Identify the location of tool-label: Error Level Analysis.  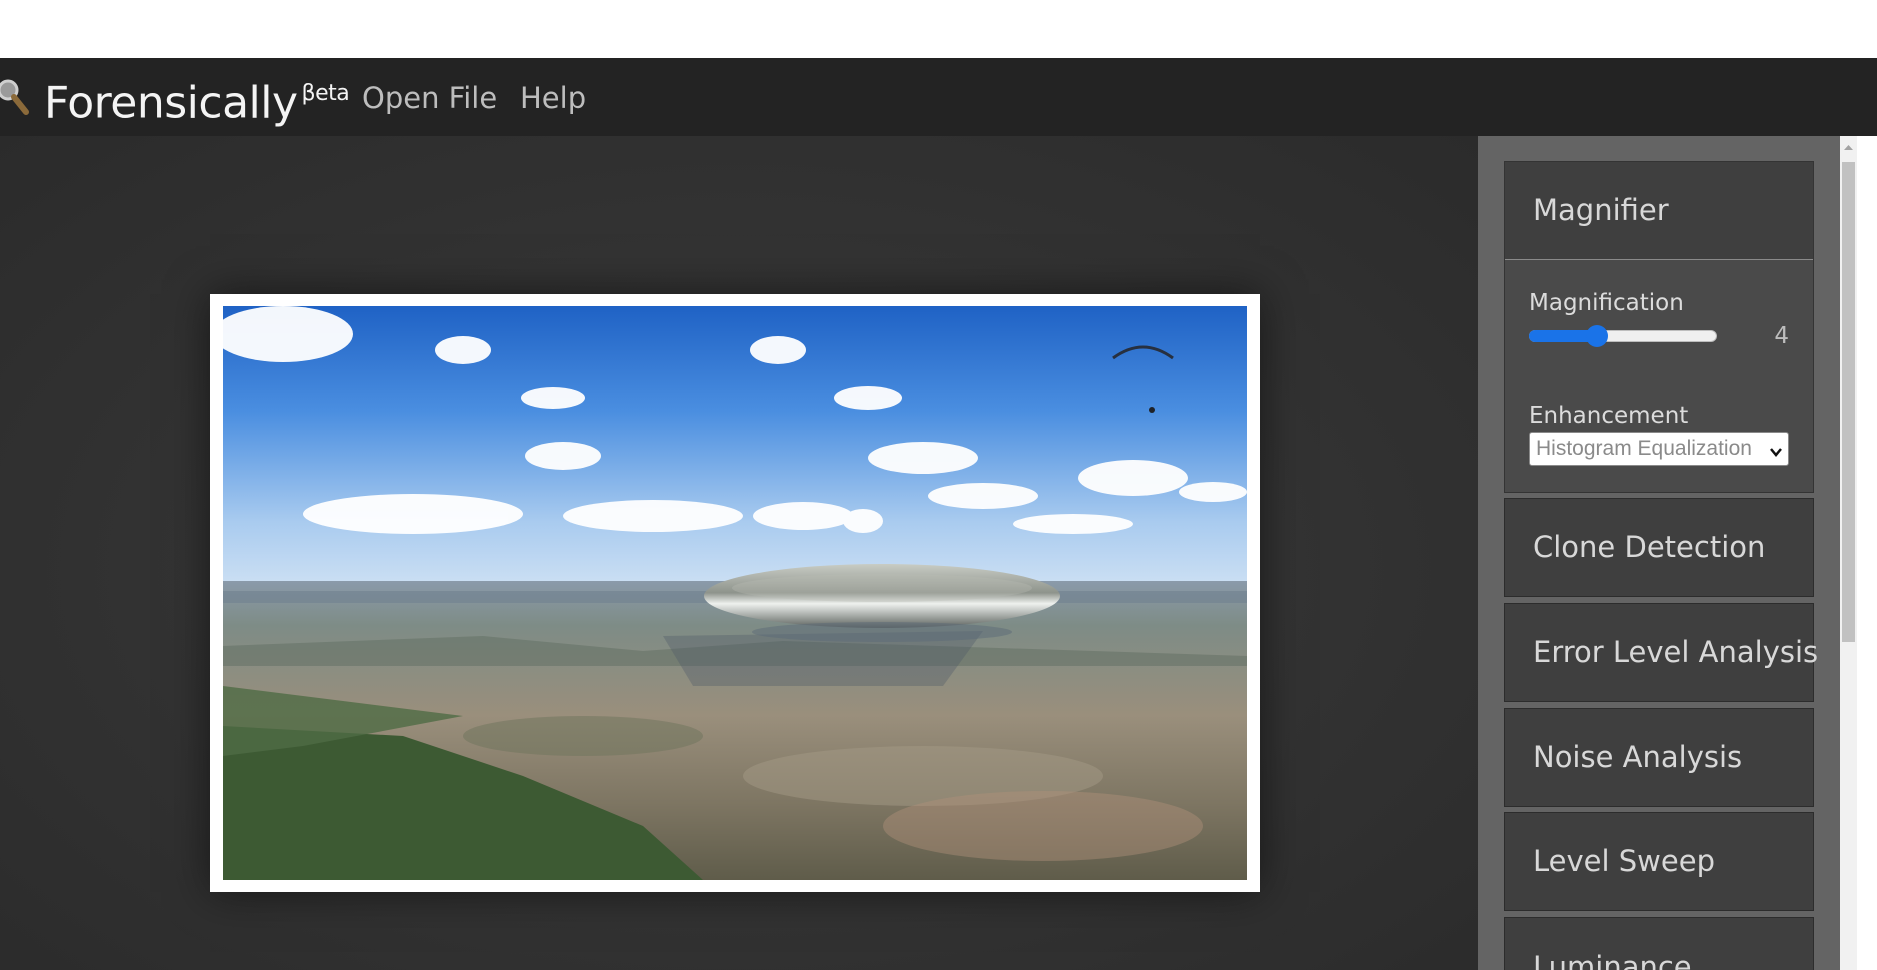
(1676, 652).